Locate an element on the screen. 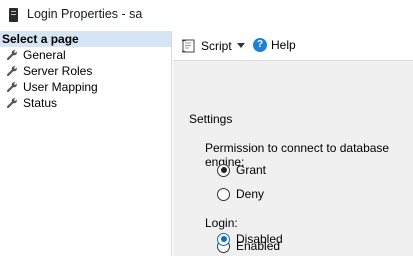  page-item-label: Server Roles is located at coordinates (58, 71).